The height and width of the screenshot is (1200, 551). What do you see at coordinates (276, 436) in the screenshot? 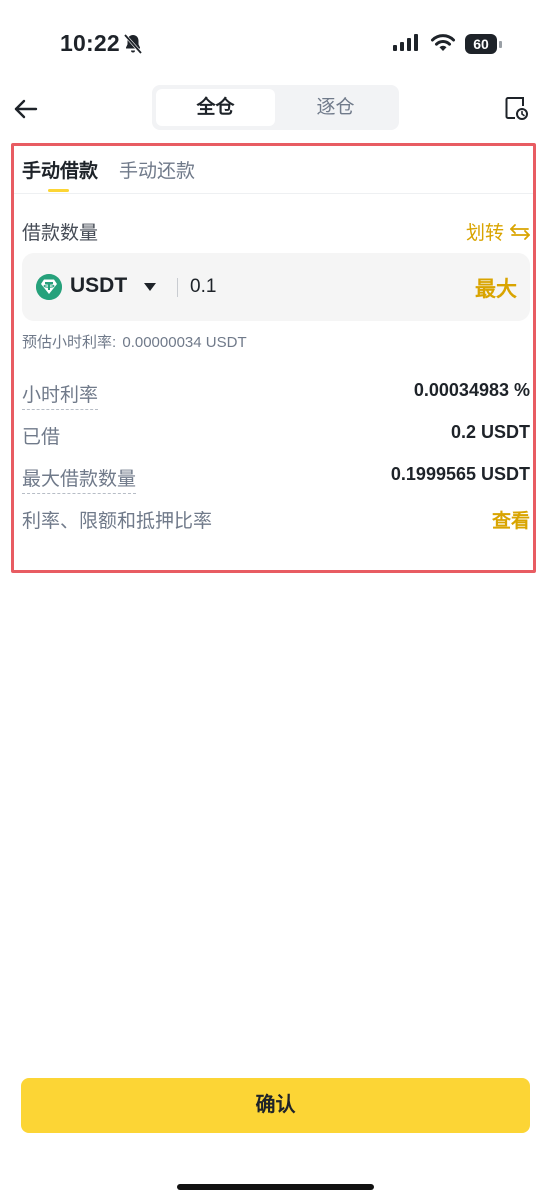
I see `detail-row-borrowed: 已借 0.2 USDT` at bounding box center [276, 436].